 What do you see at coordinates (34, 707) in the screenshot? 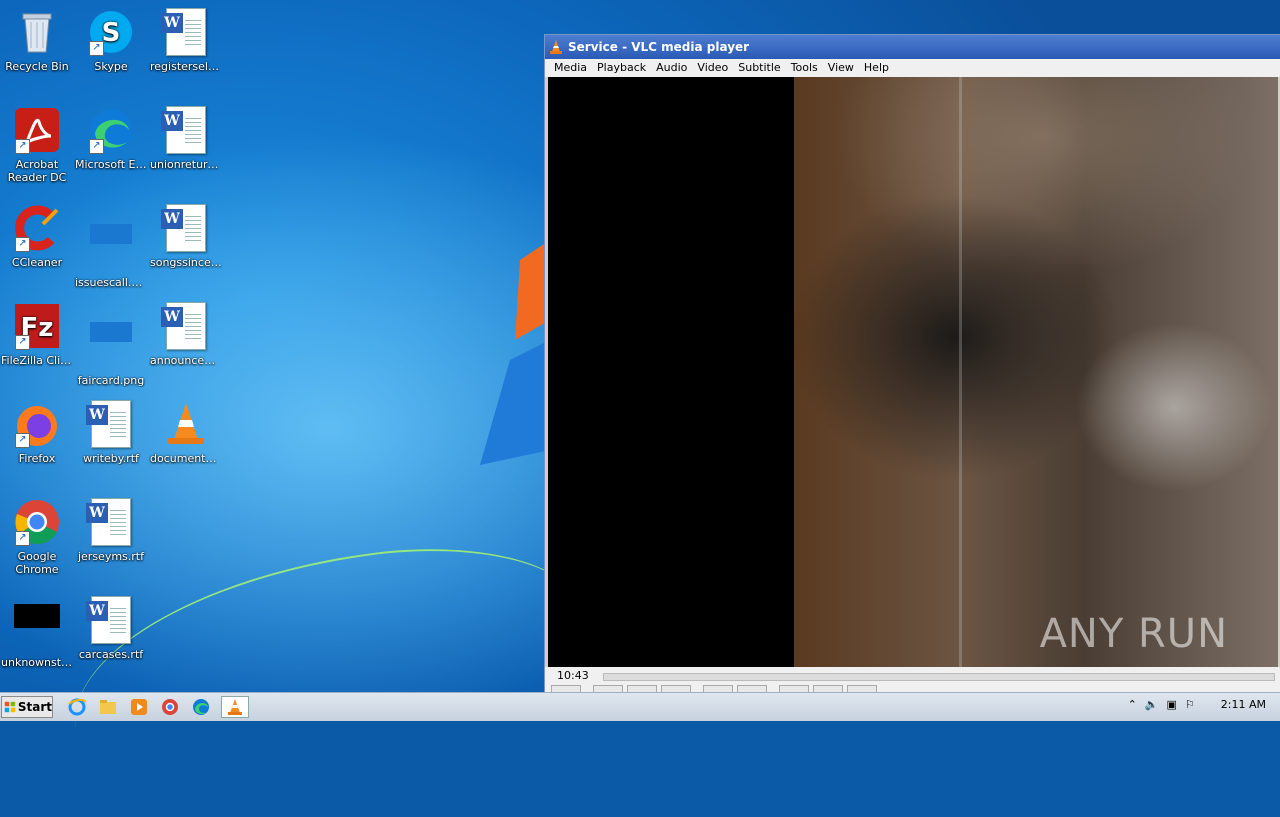
I see `start-label: Start` at bounding box center [34, 707].